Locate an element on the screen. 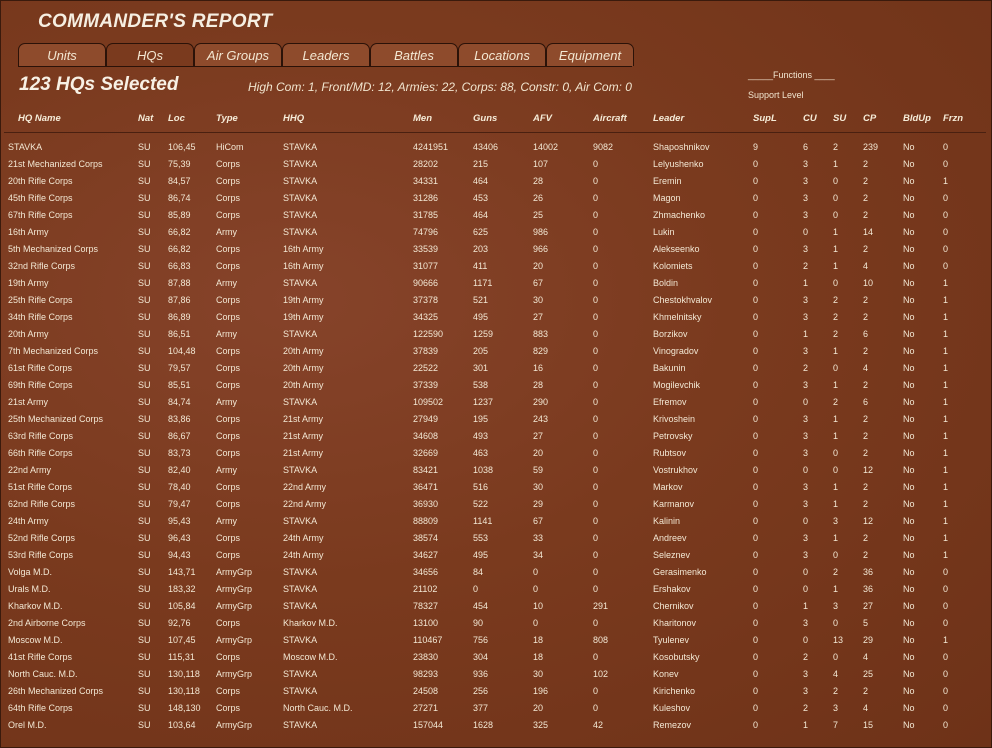  cell-leader: Bakunin is located at coordinates (669, 368).